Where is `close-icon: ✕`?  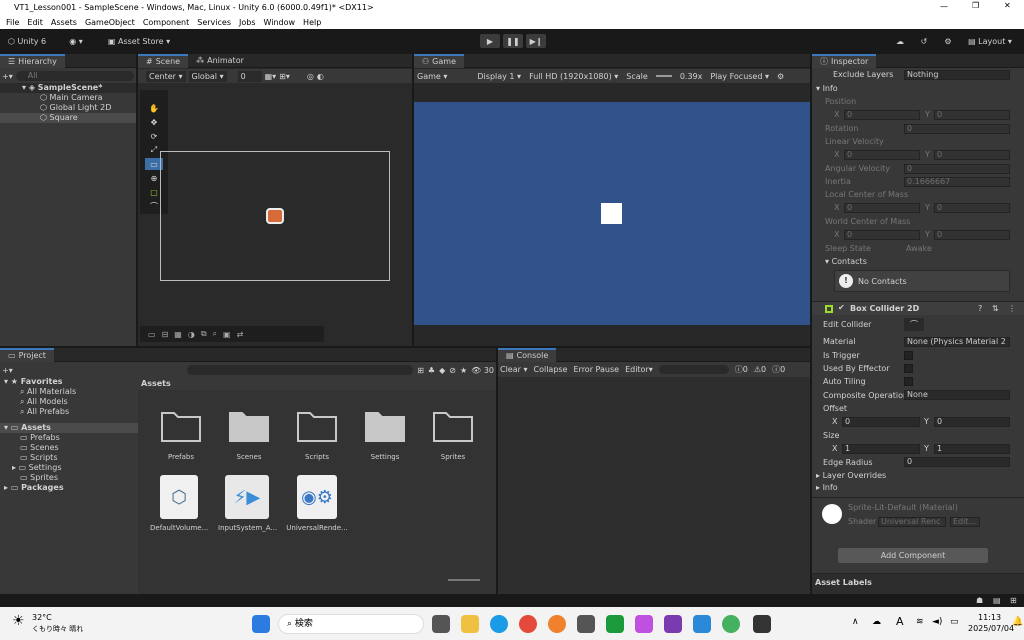
close-icon: ✕ is located at coordinates (1007, 5).